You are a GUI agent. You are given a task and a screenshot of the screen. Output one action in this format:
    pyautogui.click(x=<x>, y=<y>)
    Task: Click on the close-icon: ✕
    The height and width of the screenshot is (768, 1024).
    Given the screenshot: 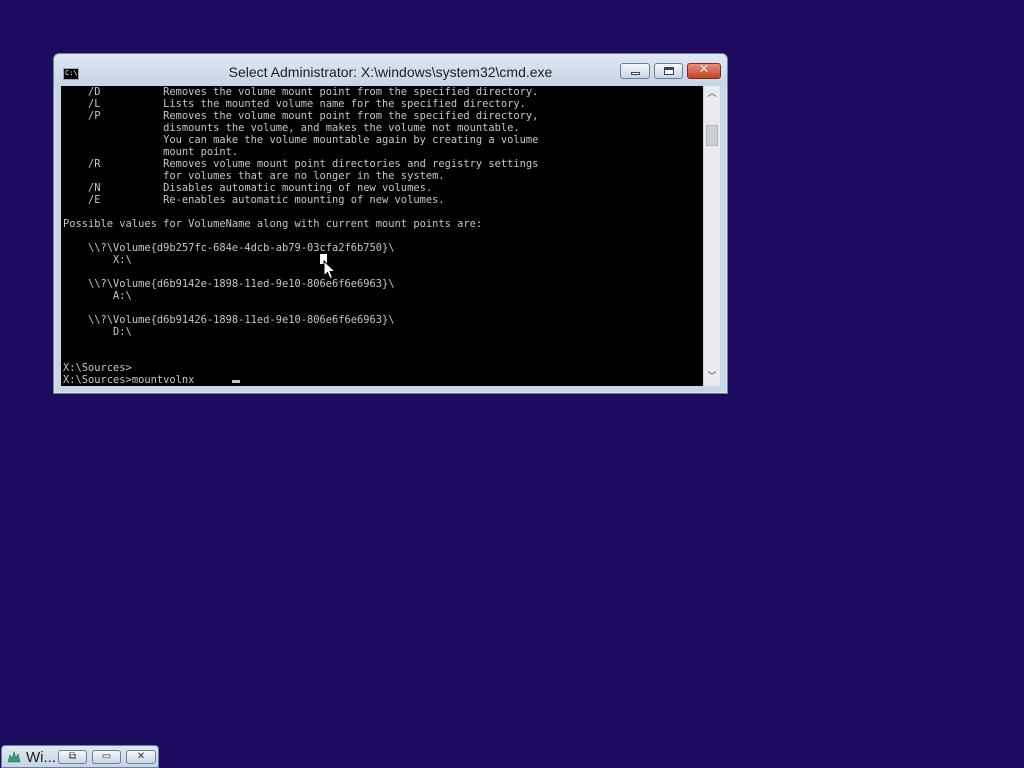 What is the action you would take?
    pyautogui.click(x=704, y=69)
    